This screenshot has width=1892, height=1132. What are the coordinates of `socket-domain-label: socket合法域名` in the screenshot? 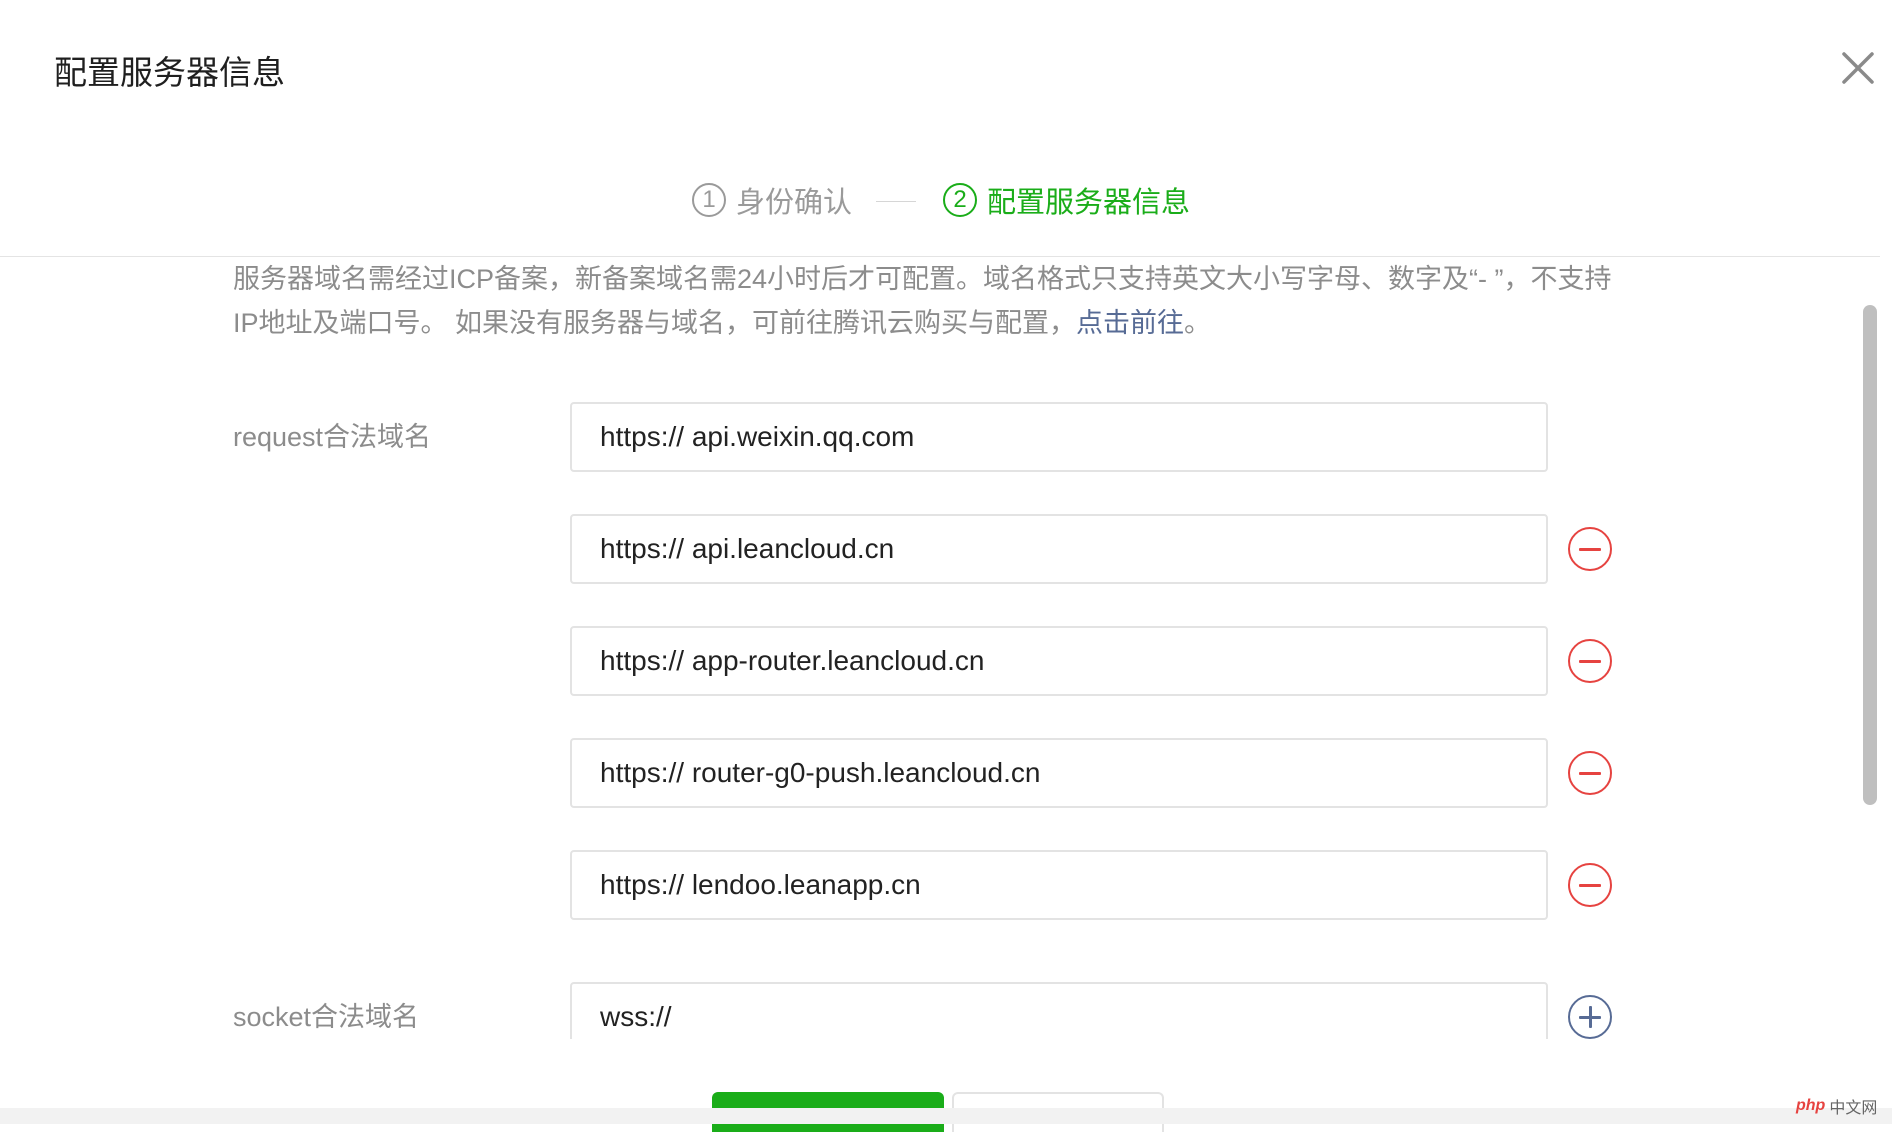 It's located at (326, 1017).